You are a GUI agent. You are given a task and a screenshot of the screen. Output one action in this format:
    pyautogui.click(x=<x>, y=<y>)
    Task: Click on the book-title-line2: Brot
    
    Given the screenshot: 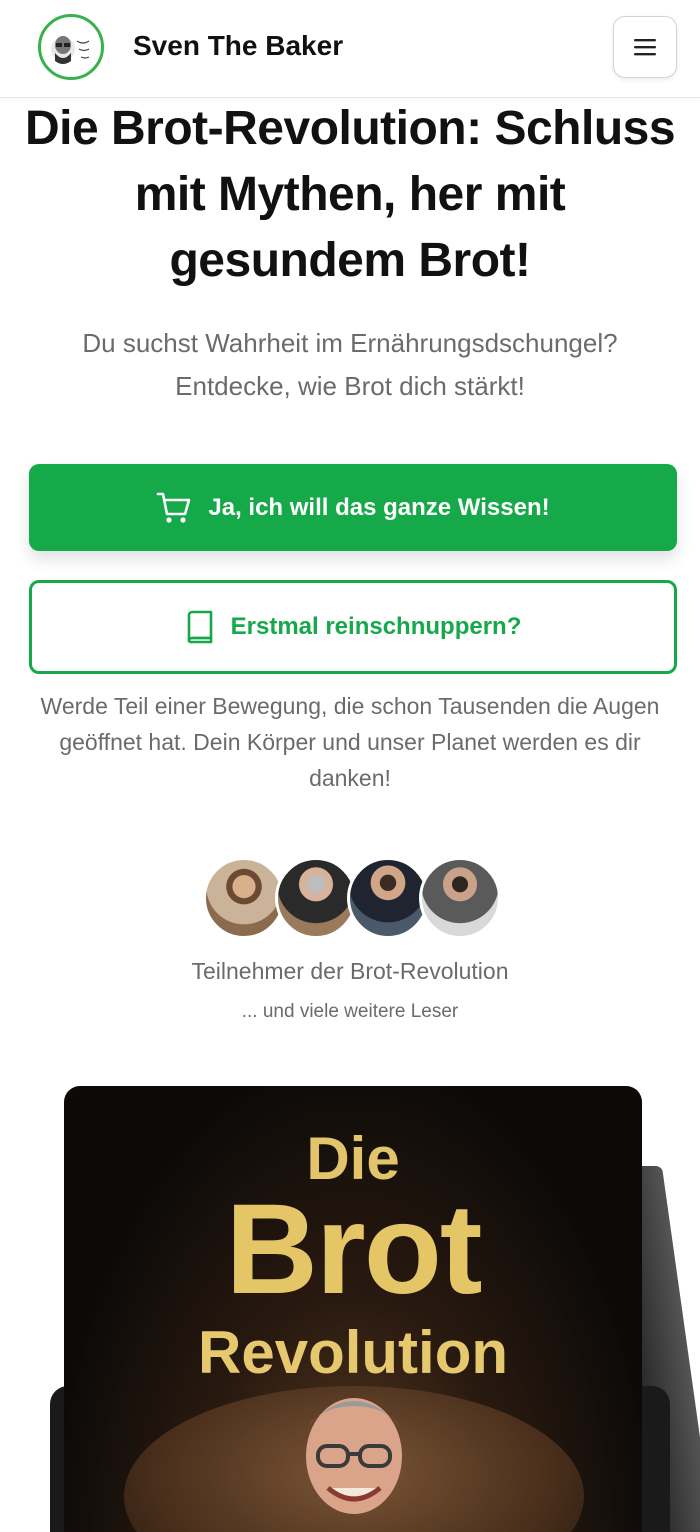 What is the action you would take?
    pyautogui.click(x=353, y=1249)
    